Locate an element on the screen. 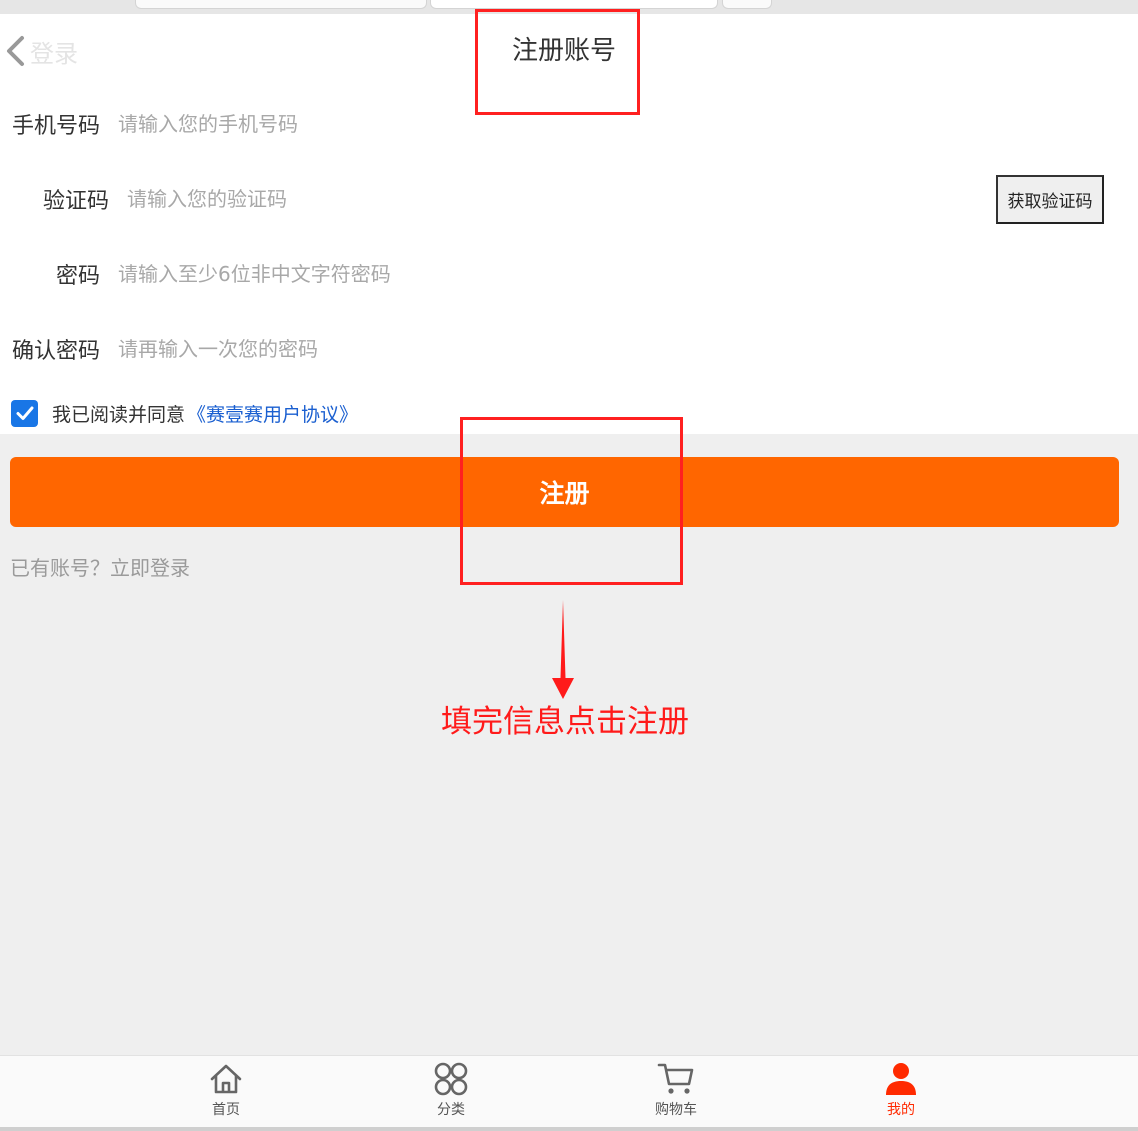  tab-category-label: 分类 is located at coordinates (451, 1110).